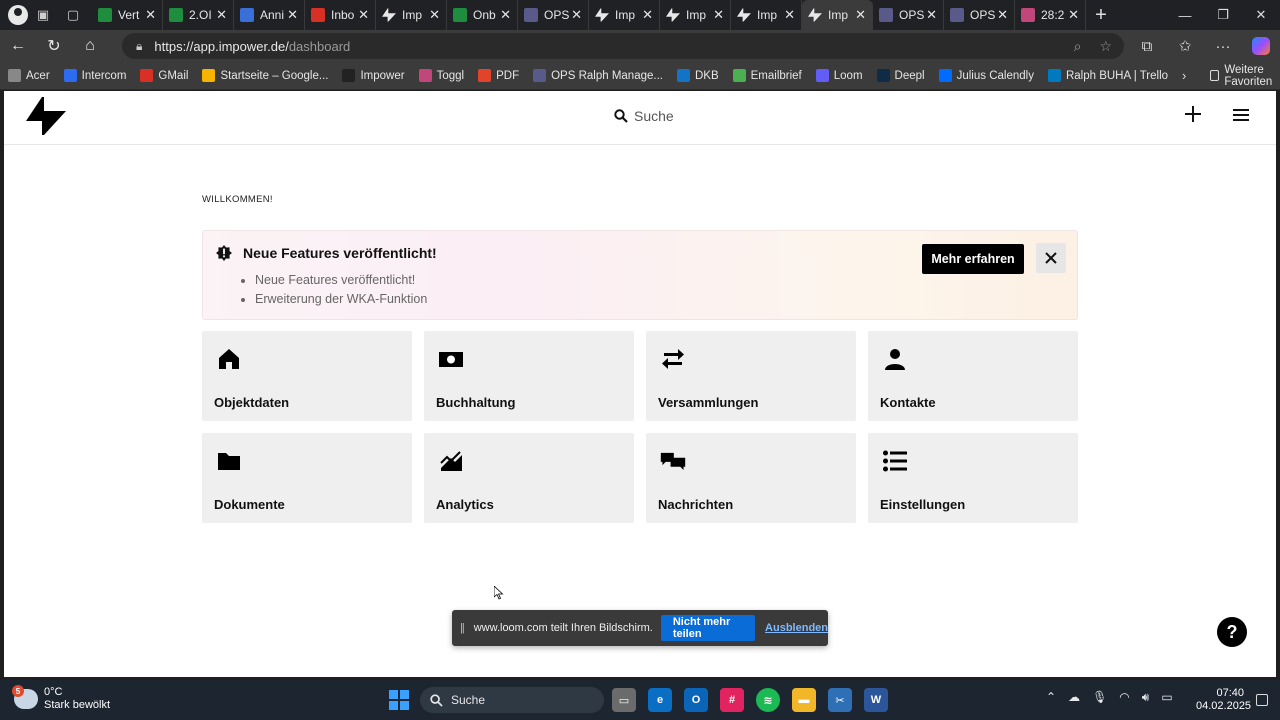 This screenshot has height=720, width=1280. Describe the element at coordinates (399, 700) in the screenshot. I see `windows-start-icon` at that location.